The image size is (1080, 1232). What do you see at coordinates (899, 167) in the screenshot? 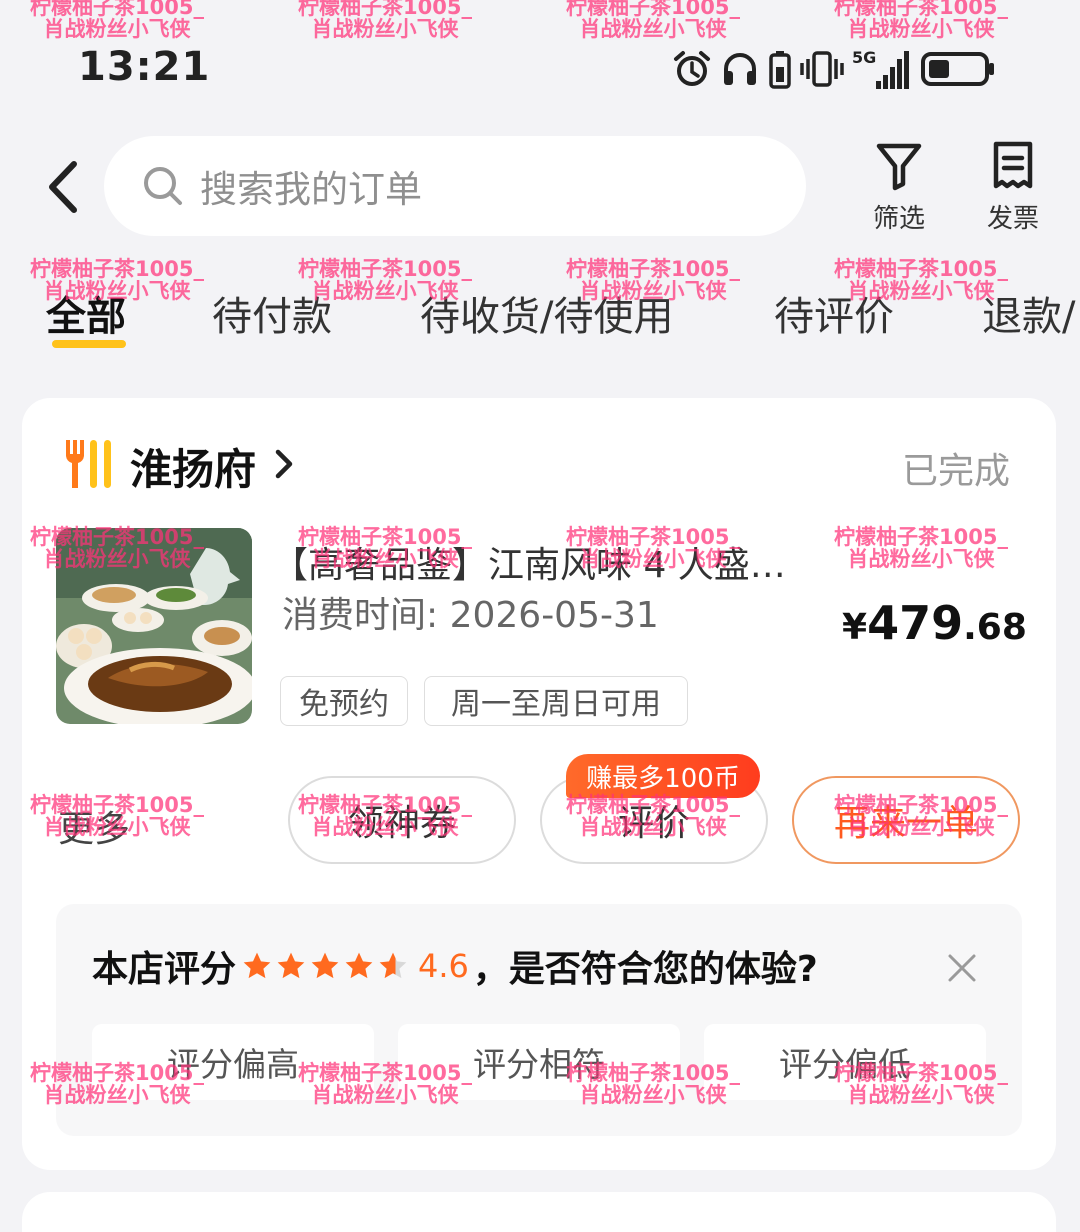
I see `filter-icon` at bounding box center [899, 167].